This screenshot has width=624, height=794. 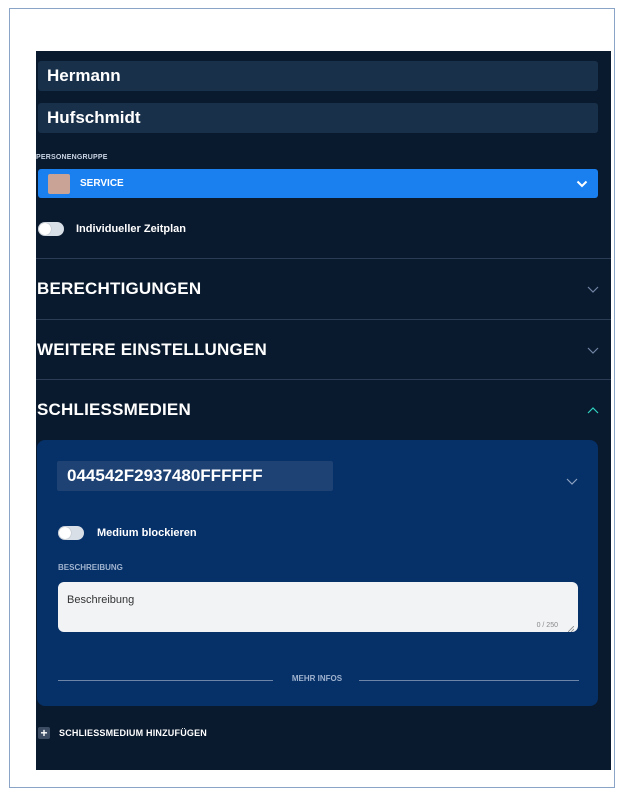 I want to click on add-medium-label: SCHLIESSMEDIUM HINZUFÜGEN, so click(x=133, y=733).